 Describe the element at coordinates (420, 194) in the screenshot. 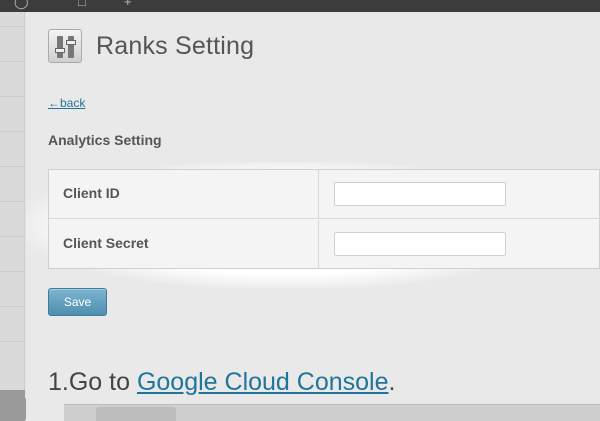

I see `client-id-field` at that location.